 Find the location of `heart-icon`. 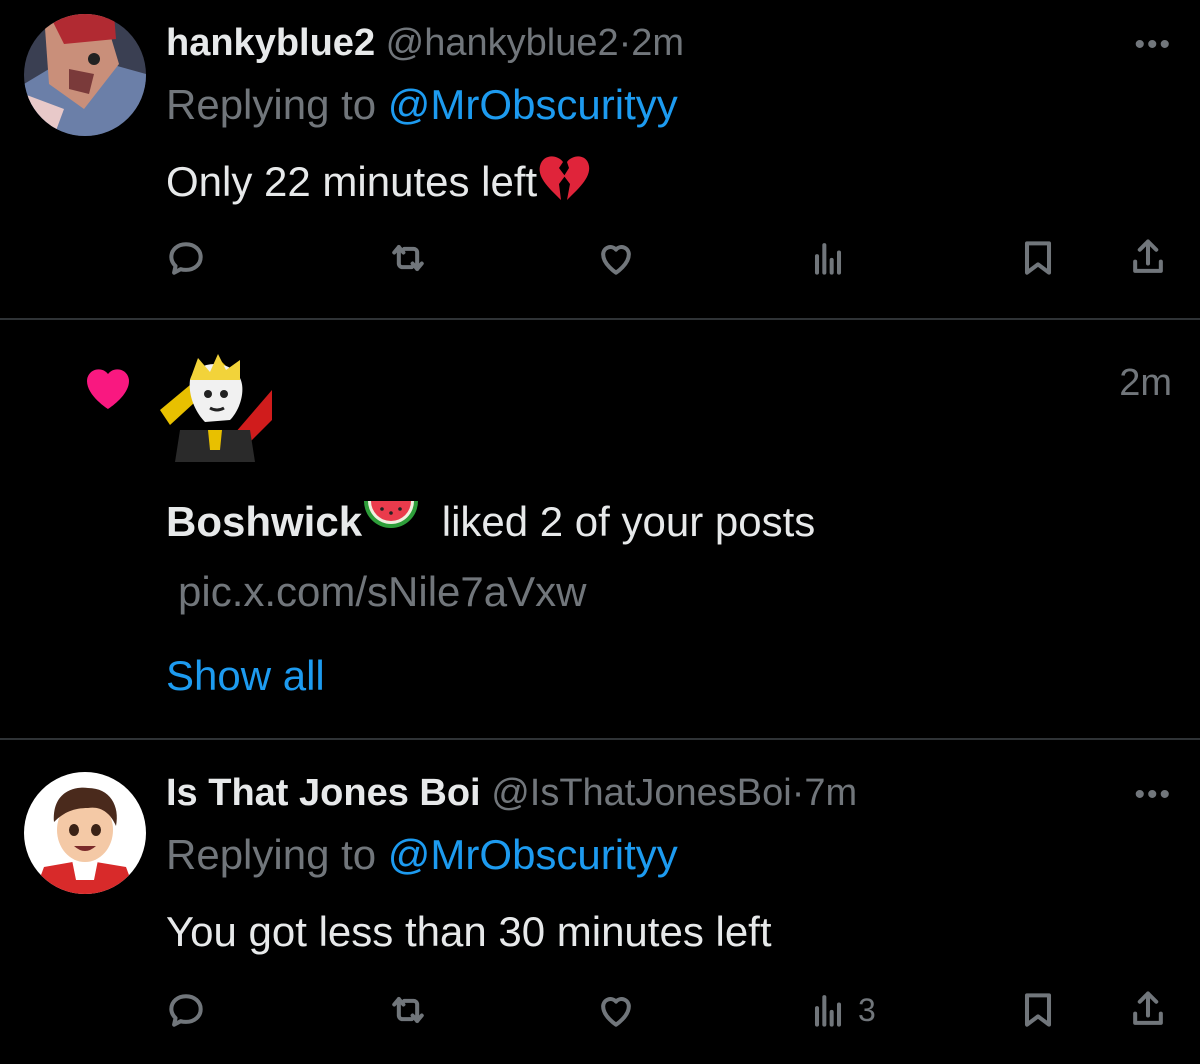

heart-icon is located at coordinates (108, 388).